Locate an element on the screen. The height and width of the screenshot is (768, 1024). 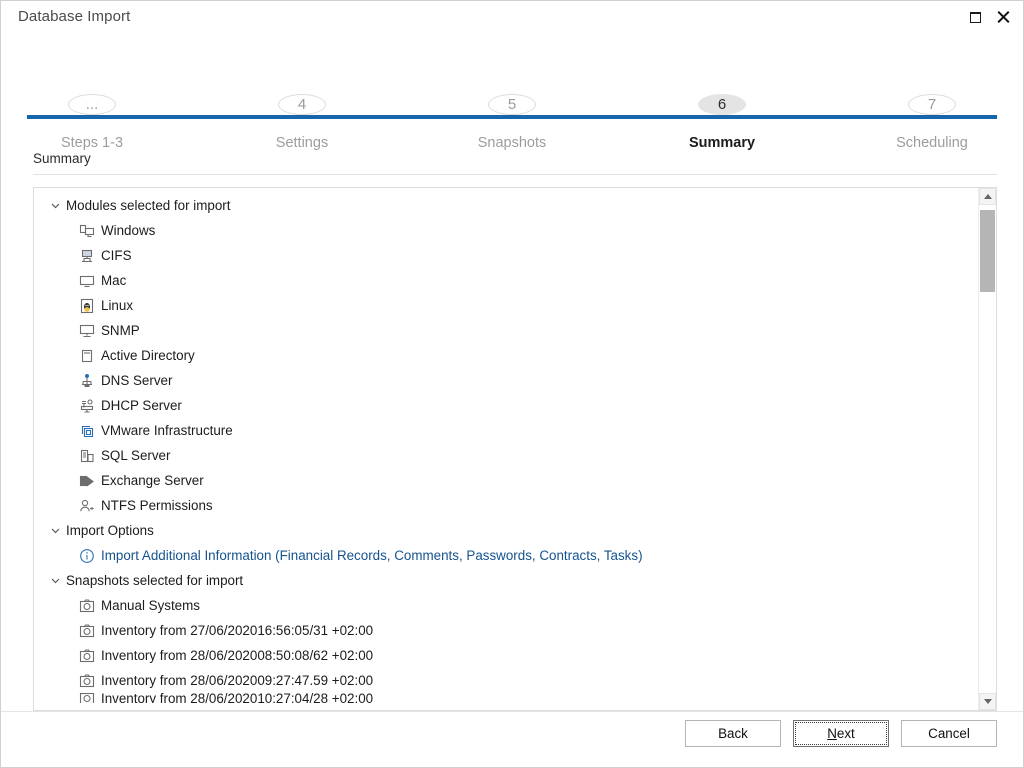
section-divider is located at coordinates (515, 174).